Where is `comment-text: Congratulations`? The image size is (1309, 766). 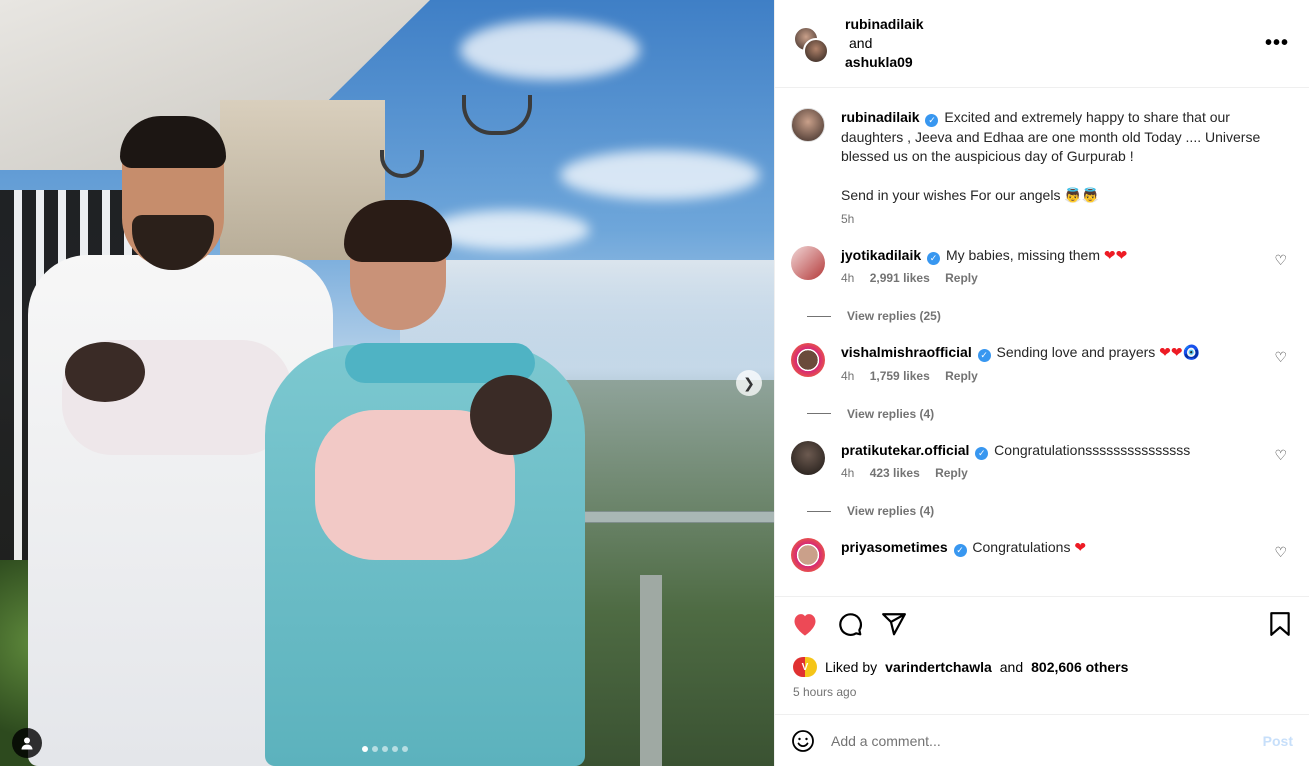 comment-text: Congratulations is located at coordinates (1021, 547).